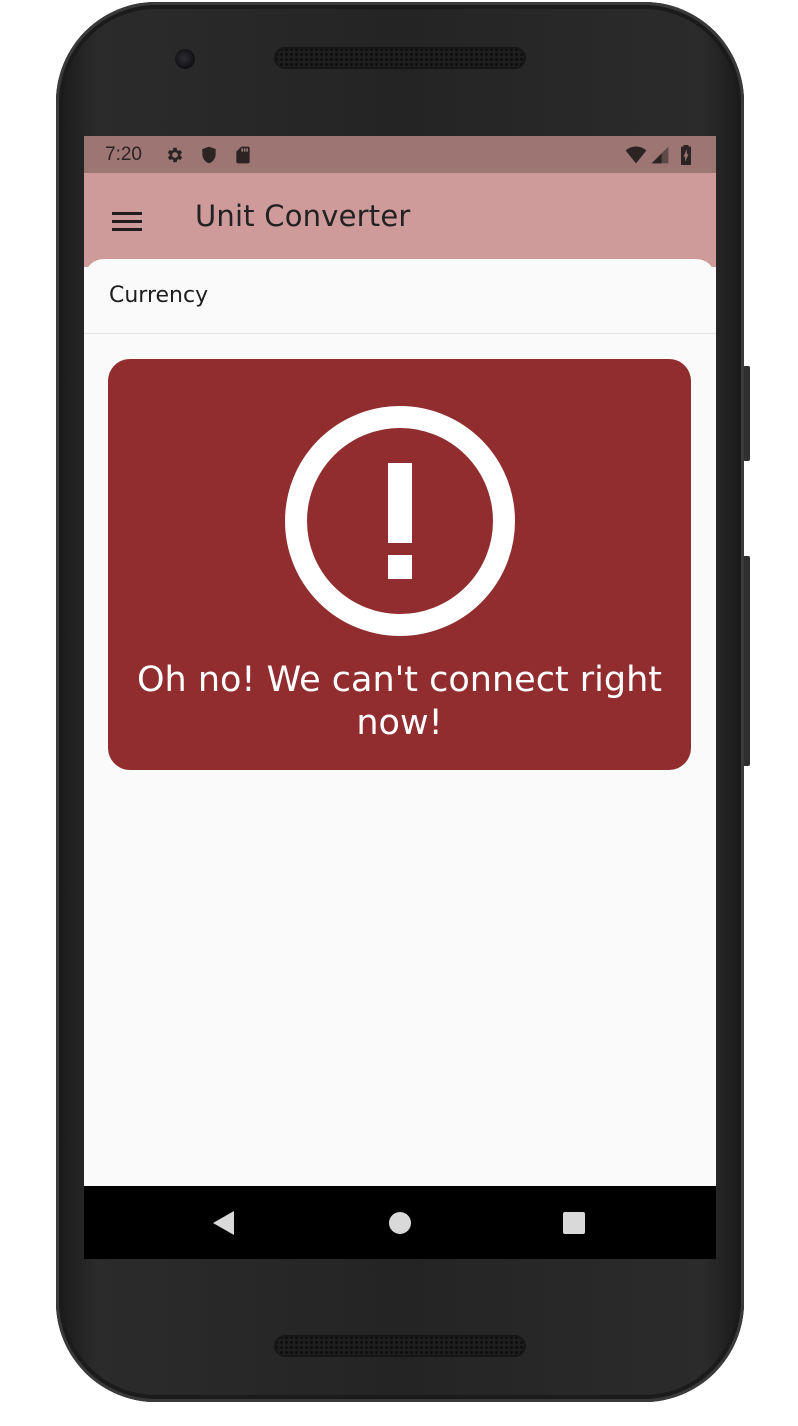 The height and width of the screenshot is (1426, 798). I want to click on bottom-speaker, so click(400, 1346).